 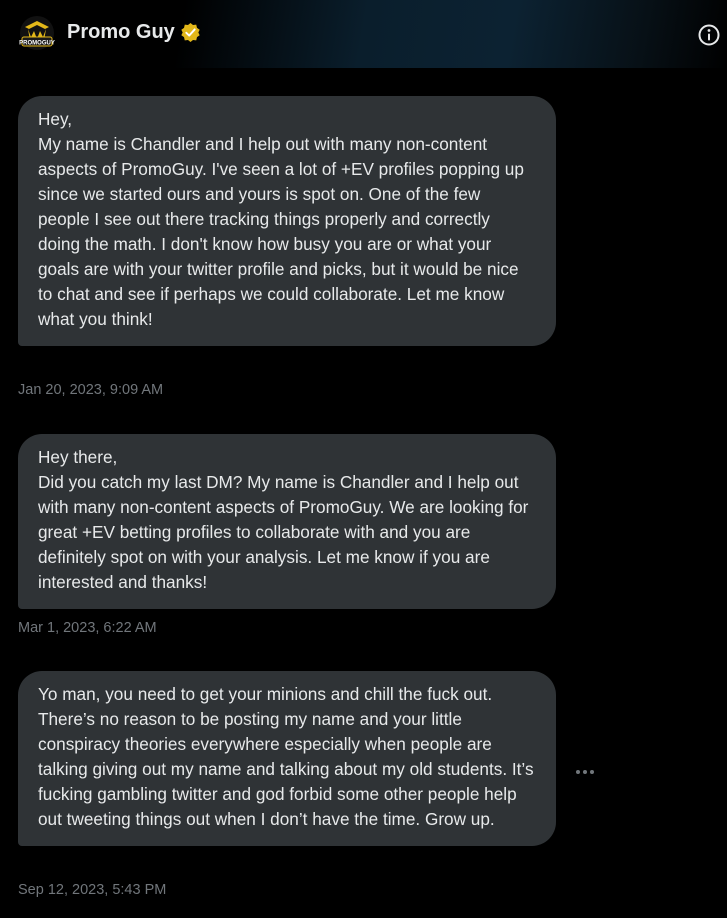 I want to click on promoguy-logo-icon: PROMOGUY, so click(x=37, y=33).